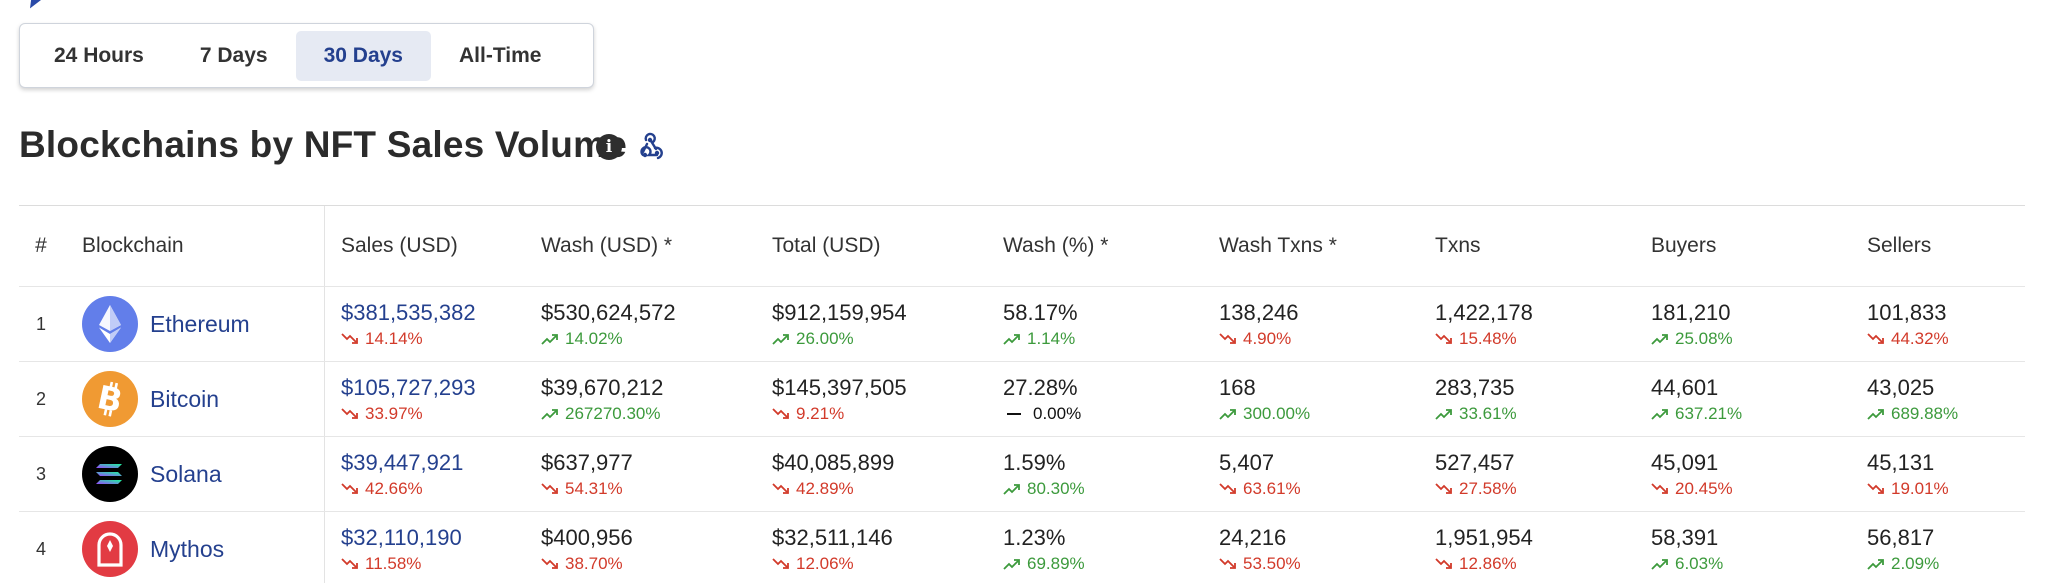 This screenshot has height=583, width=2048. What do you see at coordinates (1901, 462) in the screenshot?
I see `sellers-value: 45,131` at bounding box center [1901, 462].